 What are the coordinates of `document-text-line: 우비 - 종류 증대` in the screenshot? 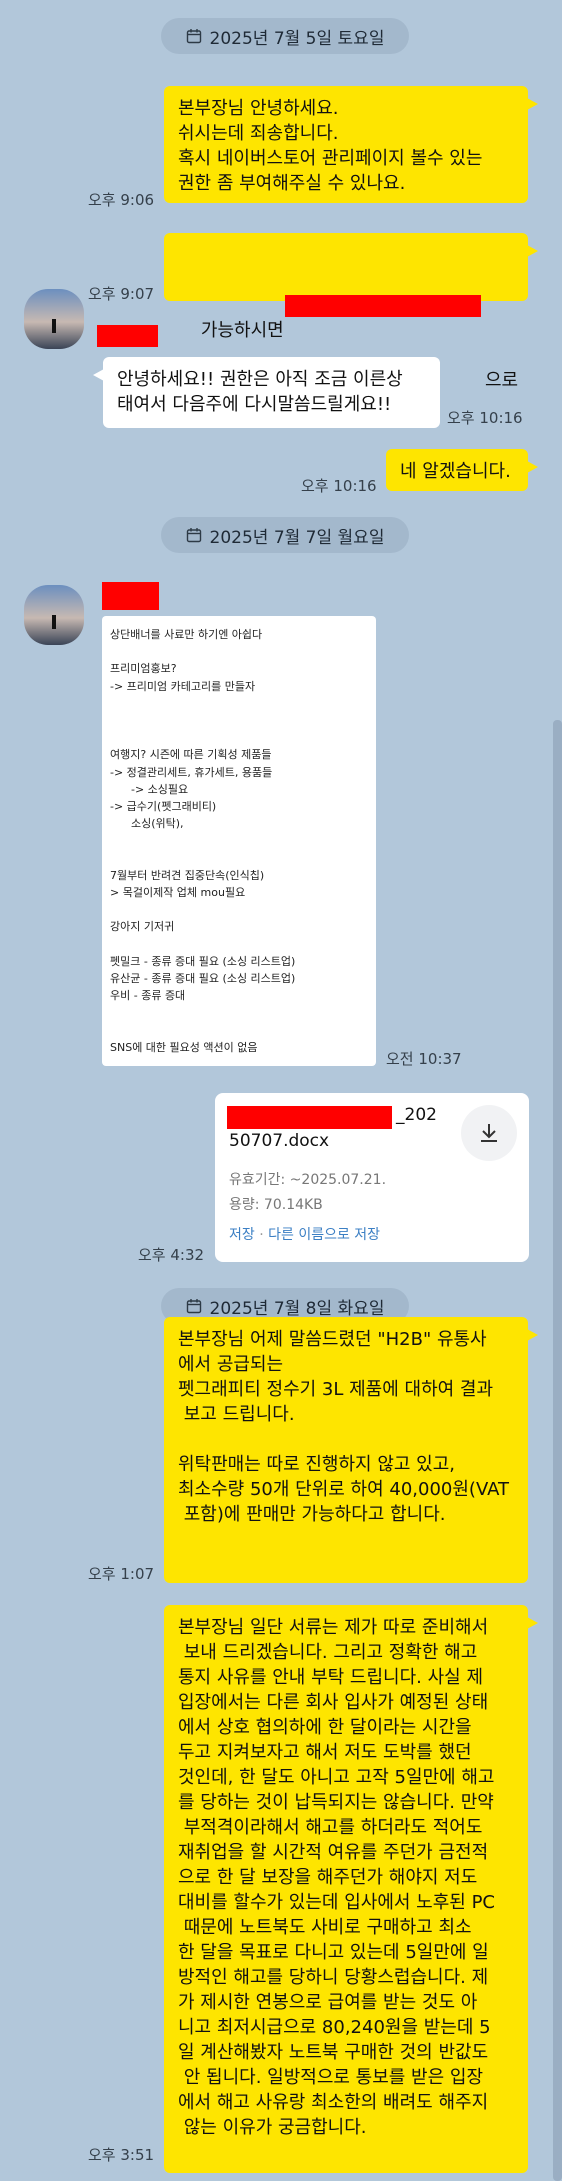 It's located at (148, 996).